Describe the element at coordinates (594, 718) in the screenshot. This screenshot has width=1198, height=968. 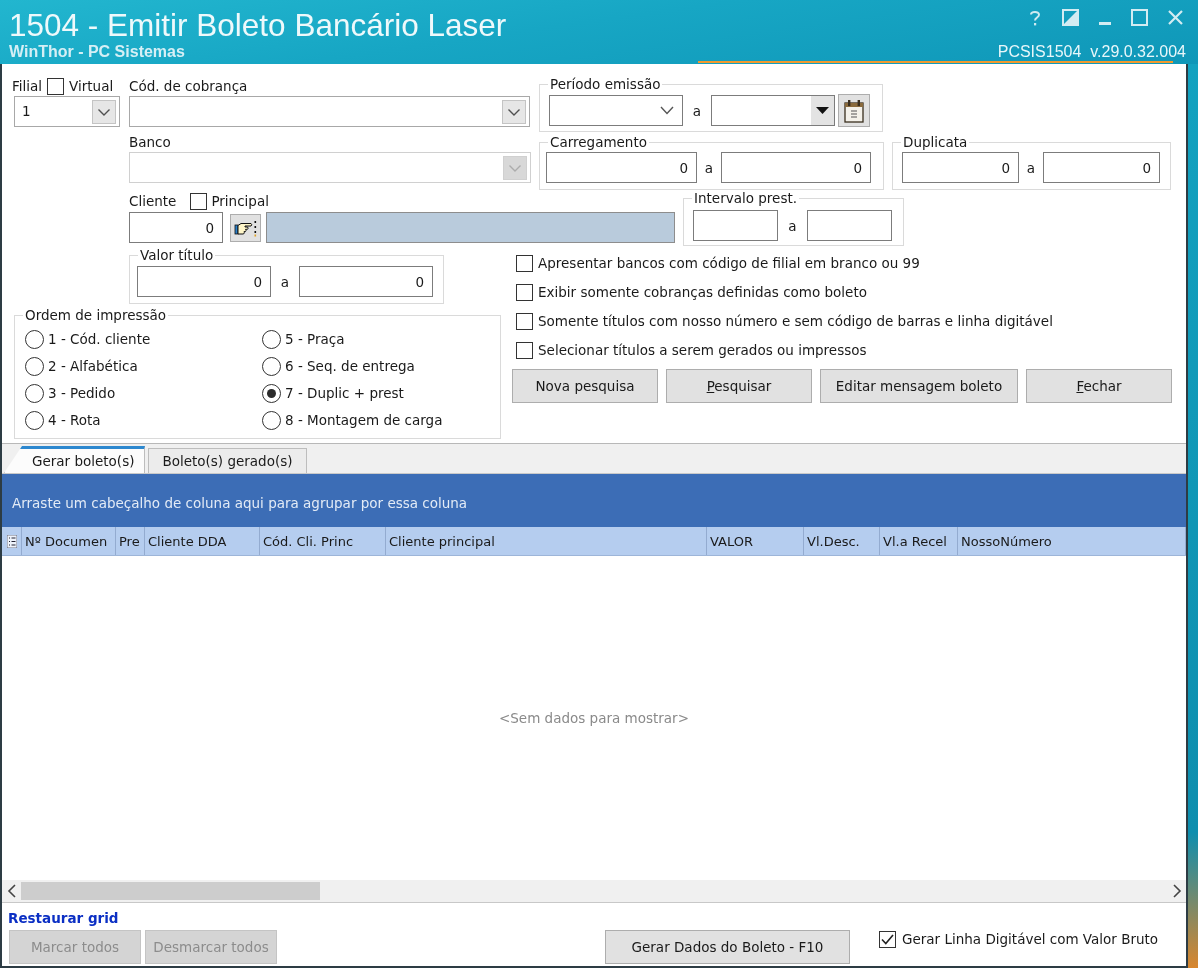
I see `empty-message: <Sem dados para mostrar>` at that location.